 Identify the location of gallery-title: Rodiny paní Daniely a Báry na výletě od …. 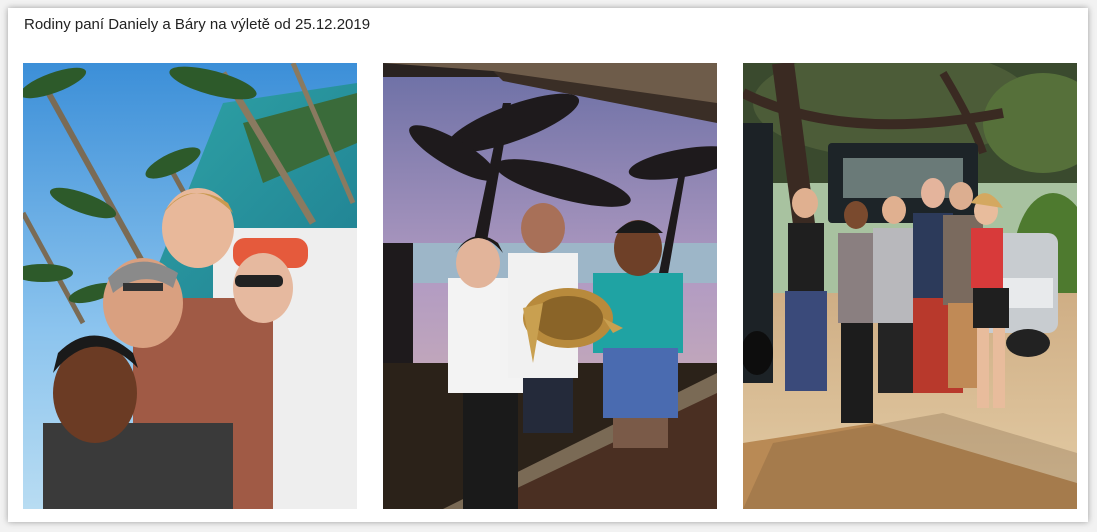
(197, 24).